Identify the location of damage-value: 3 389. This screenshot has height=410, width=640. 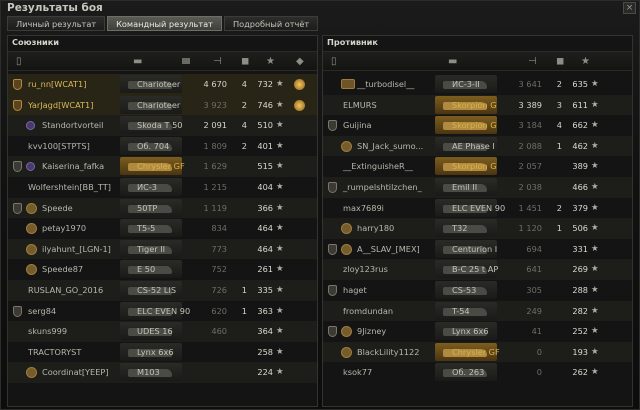
(530, 104).